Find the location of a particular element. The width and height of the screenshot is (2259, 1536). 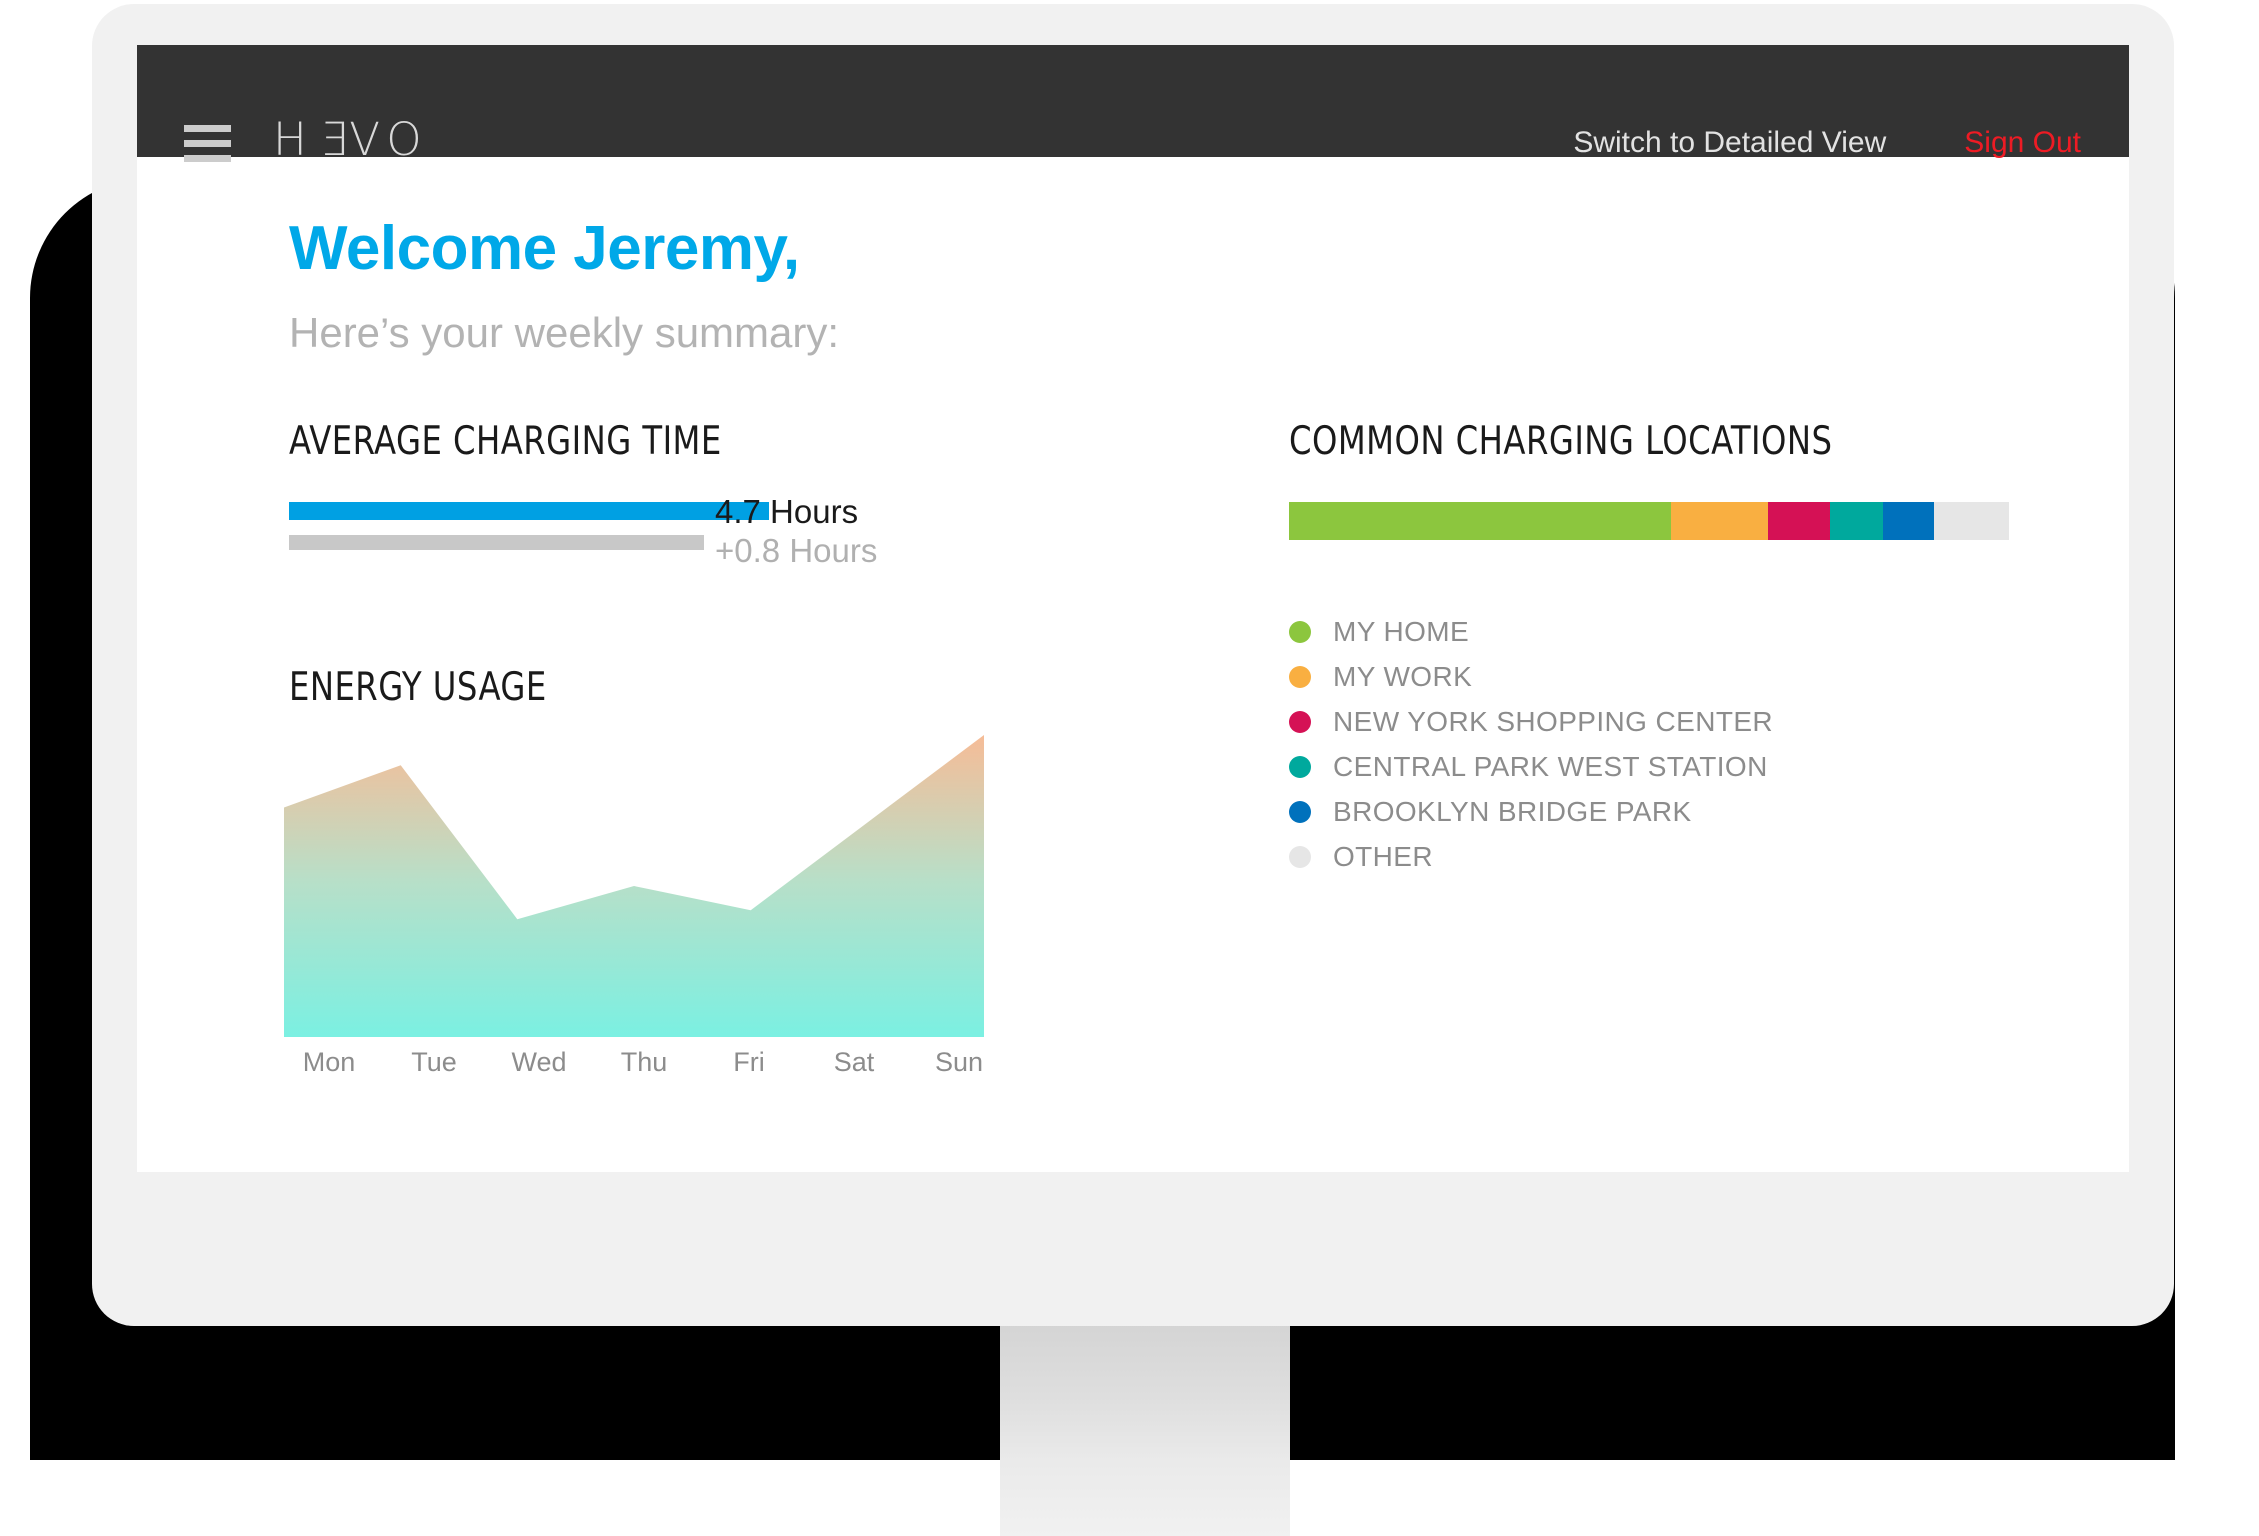

legend-item: NEW YORK SHOPPING CENTER is located at coordinates (1531, 721).